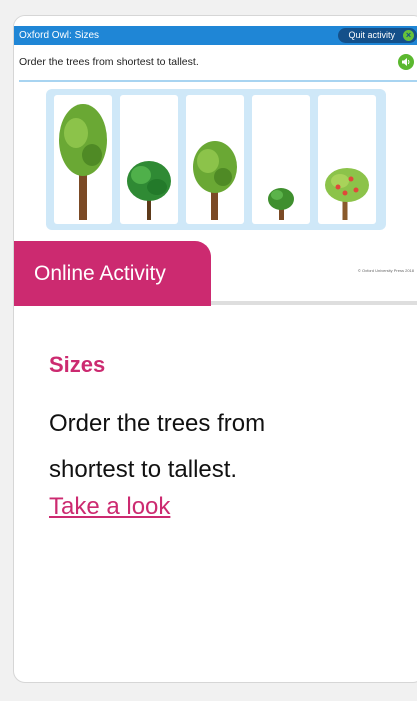 The image size is (417, 701). What do you see at coordinates (215, 35) in the screenshot?
I see `activity-topbar: Oxford Owl: Sizes Quit activity ×` at bounding box center [215, 35].